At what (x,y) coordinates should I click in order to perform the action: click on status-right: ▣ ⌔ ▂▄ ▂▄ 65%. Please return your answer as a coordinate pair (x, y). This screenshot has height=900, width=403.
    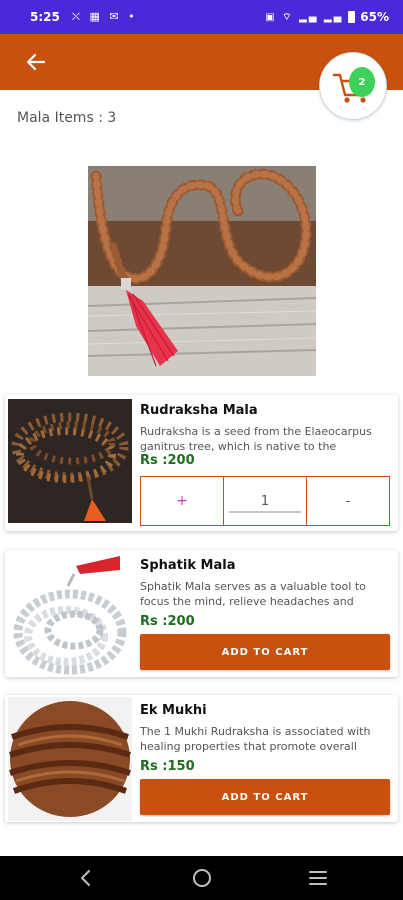
    Looking at the image, I should click on (327, 17).